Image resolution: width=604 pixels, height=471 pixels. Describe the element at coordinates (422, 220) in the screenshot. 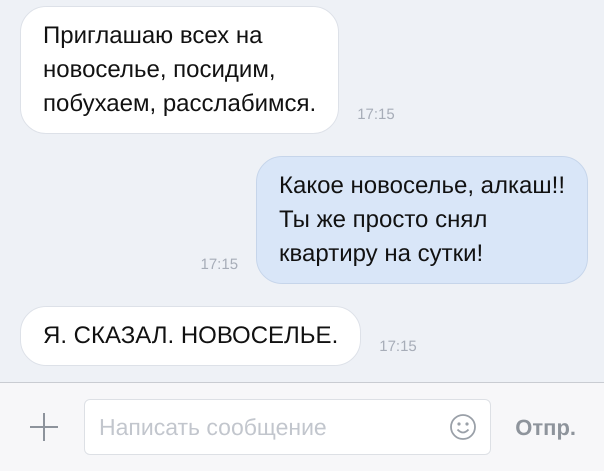

I see `message-bubble: Какое новоселье, алкаш!! Ты же просто снял квартиру на сутки!` at that location.